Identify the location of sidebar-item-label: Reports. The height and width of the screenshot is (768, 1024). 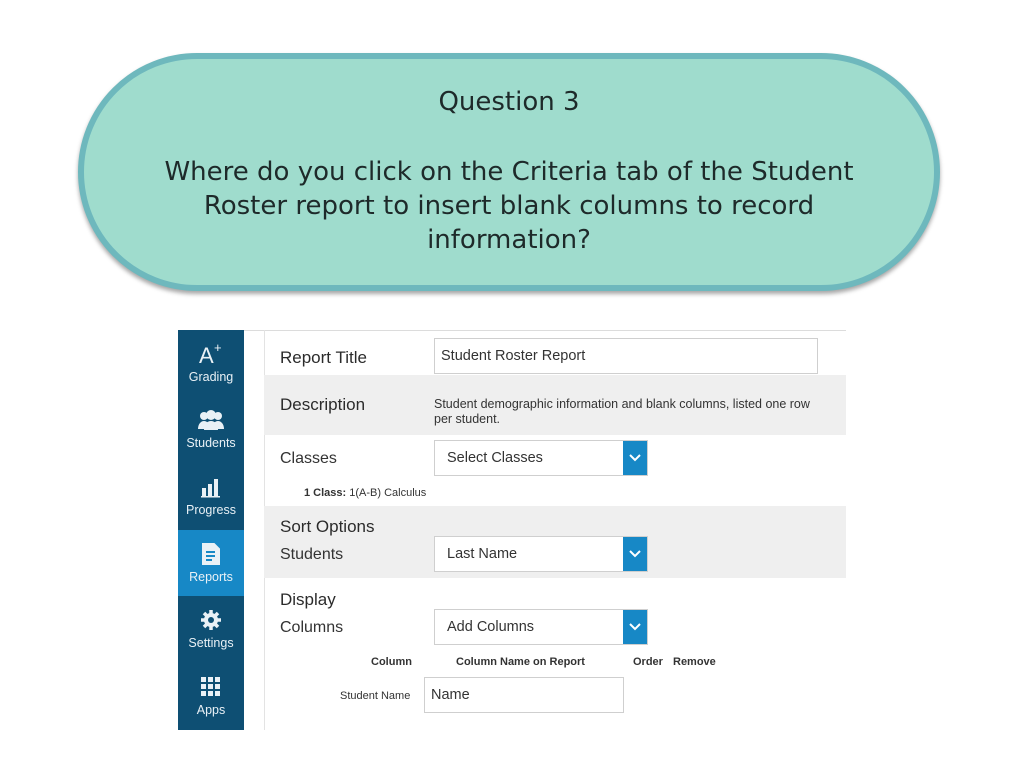
(211, 577).